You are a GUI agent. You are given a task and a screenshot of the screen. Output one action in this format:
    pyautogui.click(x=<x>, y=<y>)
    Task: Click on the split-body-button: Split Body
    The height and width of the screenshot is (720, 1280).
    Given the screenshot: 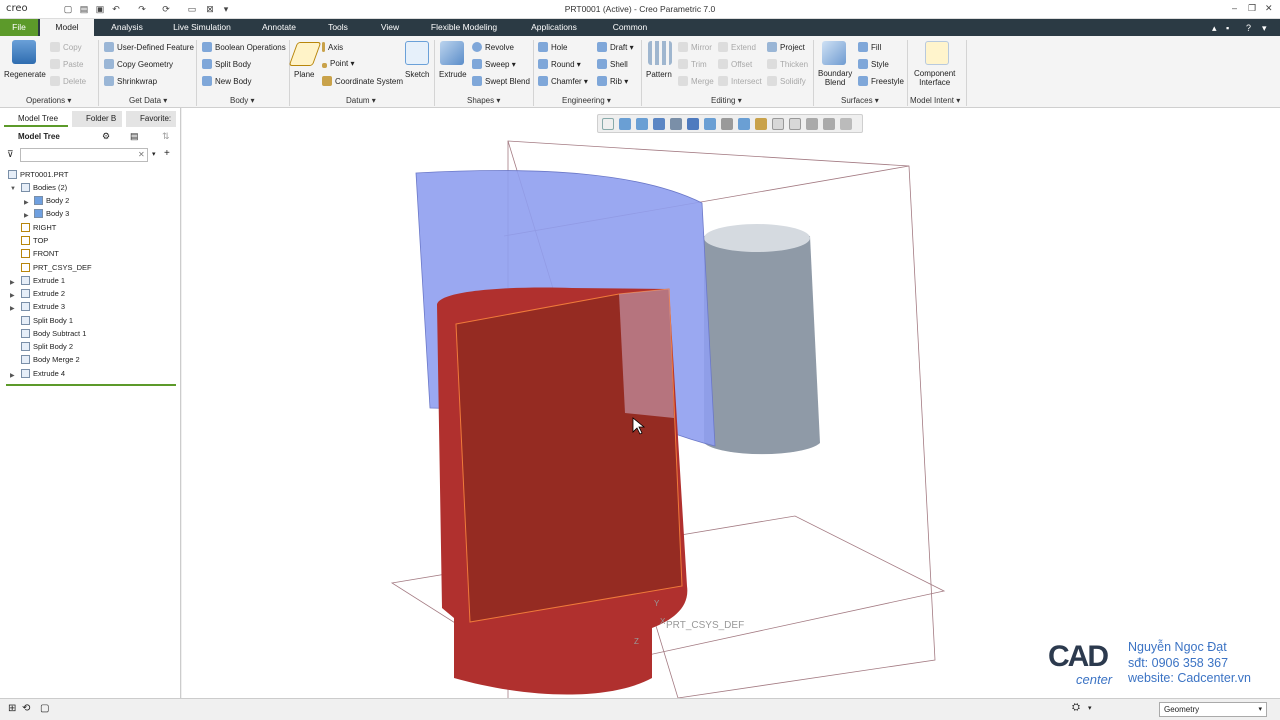 What is the action you would take?
    pyautogui.click(x=226, y=64)
    